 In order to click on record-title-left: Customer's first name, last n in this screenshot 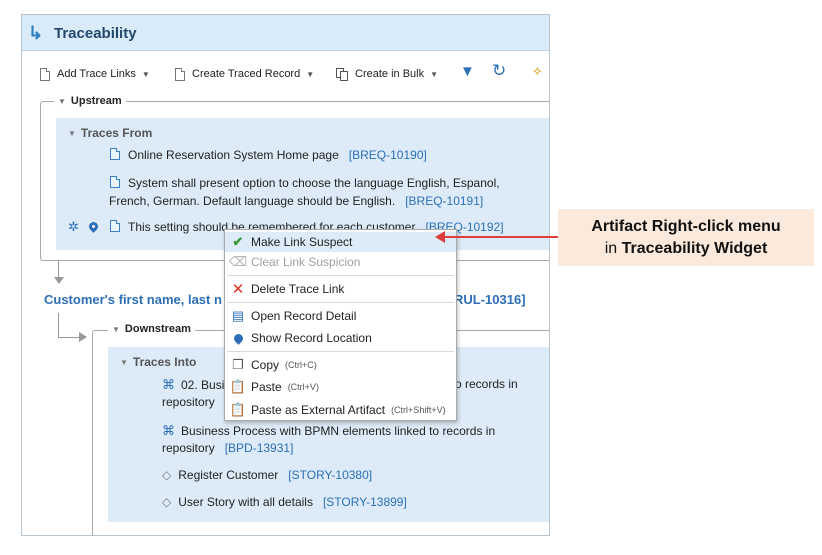, I will do `click(133, 299)`.